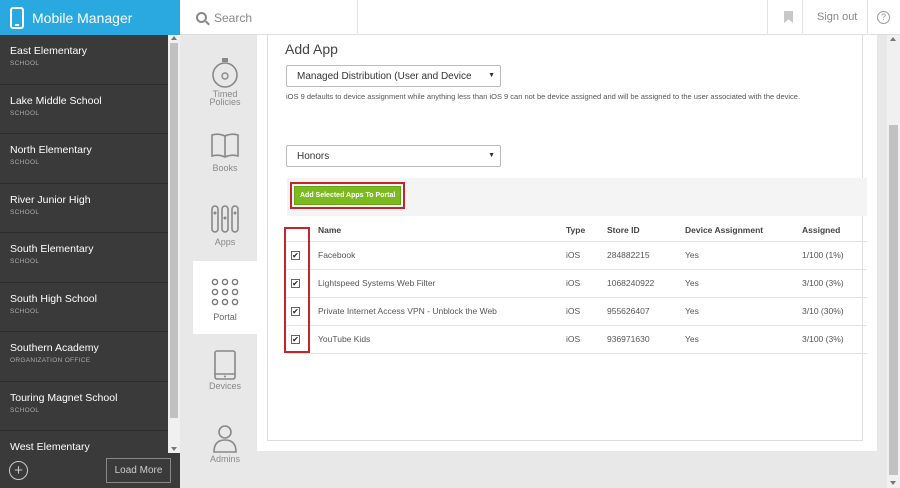  Describe the element at coordinates (788, 17) in the screenshot. I see `bookmark-icon` at that location.